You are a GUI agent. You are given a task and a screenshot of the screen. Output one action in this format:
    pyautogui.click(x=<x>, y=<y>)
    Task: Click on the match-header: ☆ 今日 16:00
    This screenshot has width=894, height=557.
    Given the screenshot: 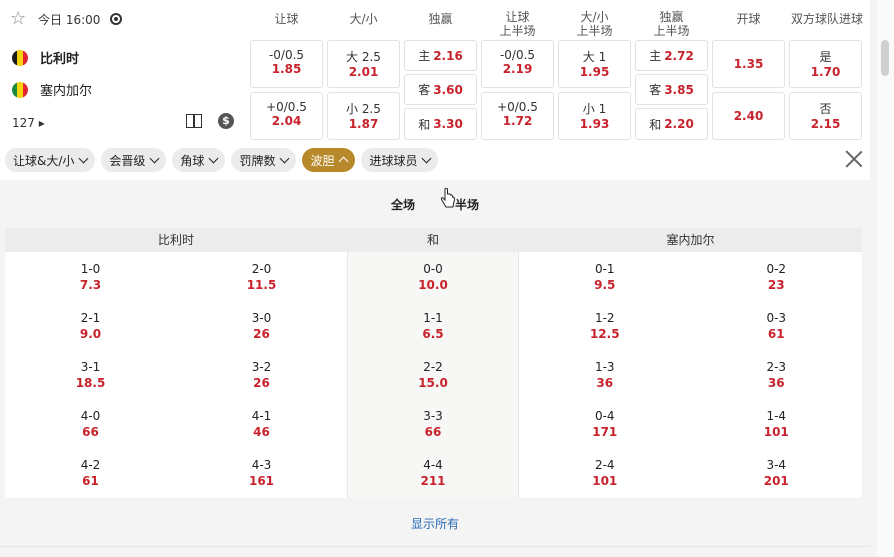 What is the action you would take?
    pyautogui.click(x=66, y=19)
    